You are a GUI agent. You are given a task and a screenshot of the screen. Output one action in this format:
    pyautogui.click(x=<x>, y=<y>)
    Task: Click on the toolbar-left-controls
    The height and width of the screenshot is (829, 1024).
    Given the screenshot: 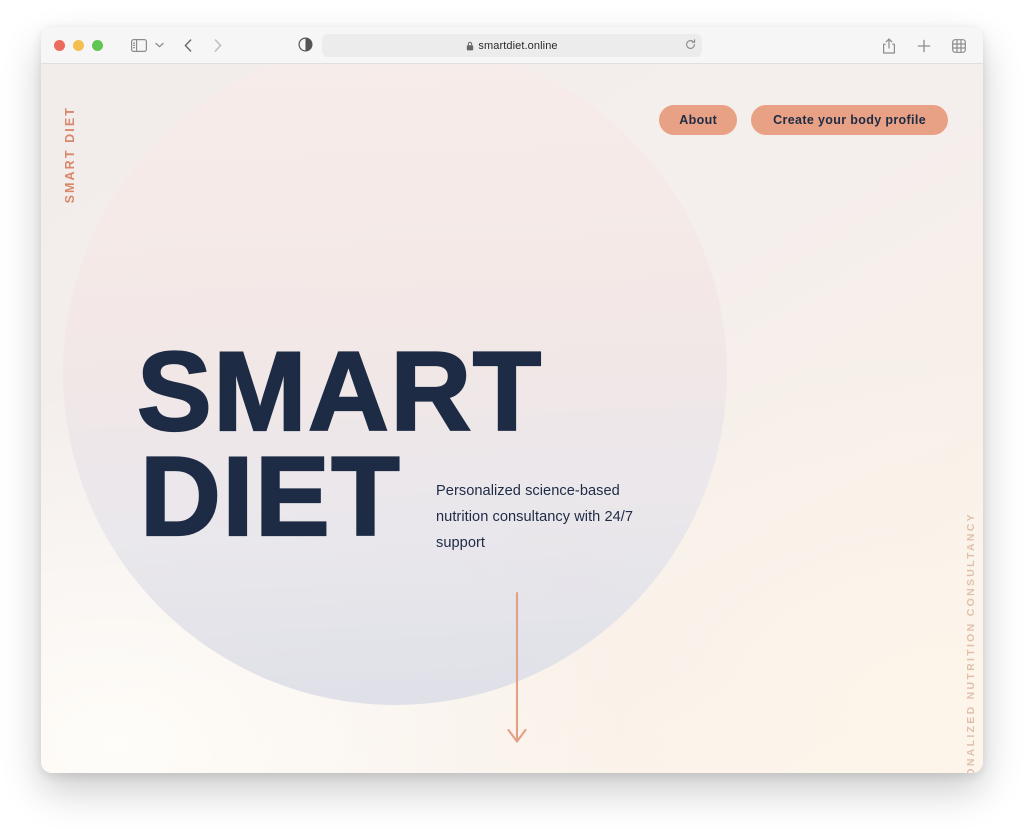 What is the action you would take?
    pyautogui.click(x=166, y=45)
    